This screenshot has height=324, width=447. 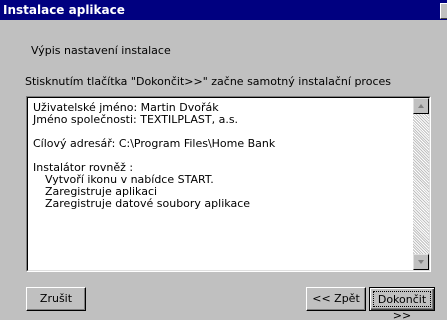 What do you see at coordinates (64, 10) in the screenshot?
I see `window-title: Instalace aplikace` at bounding box center [64, 10].